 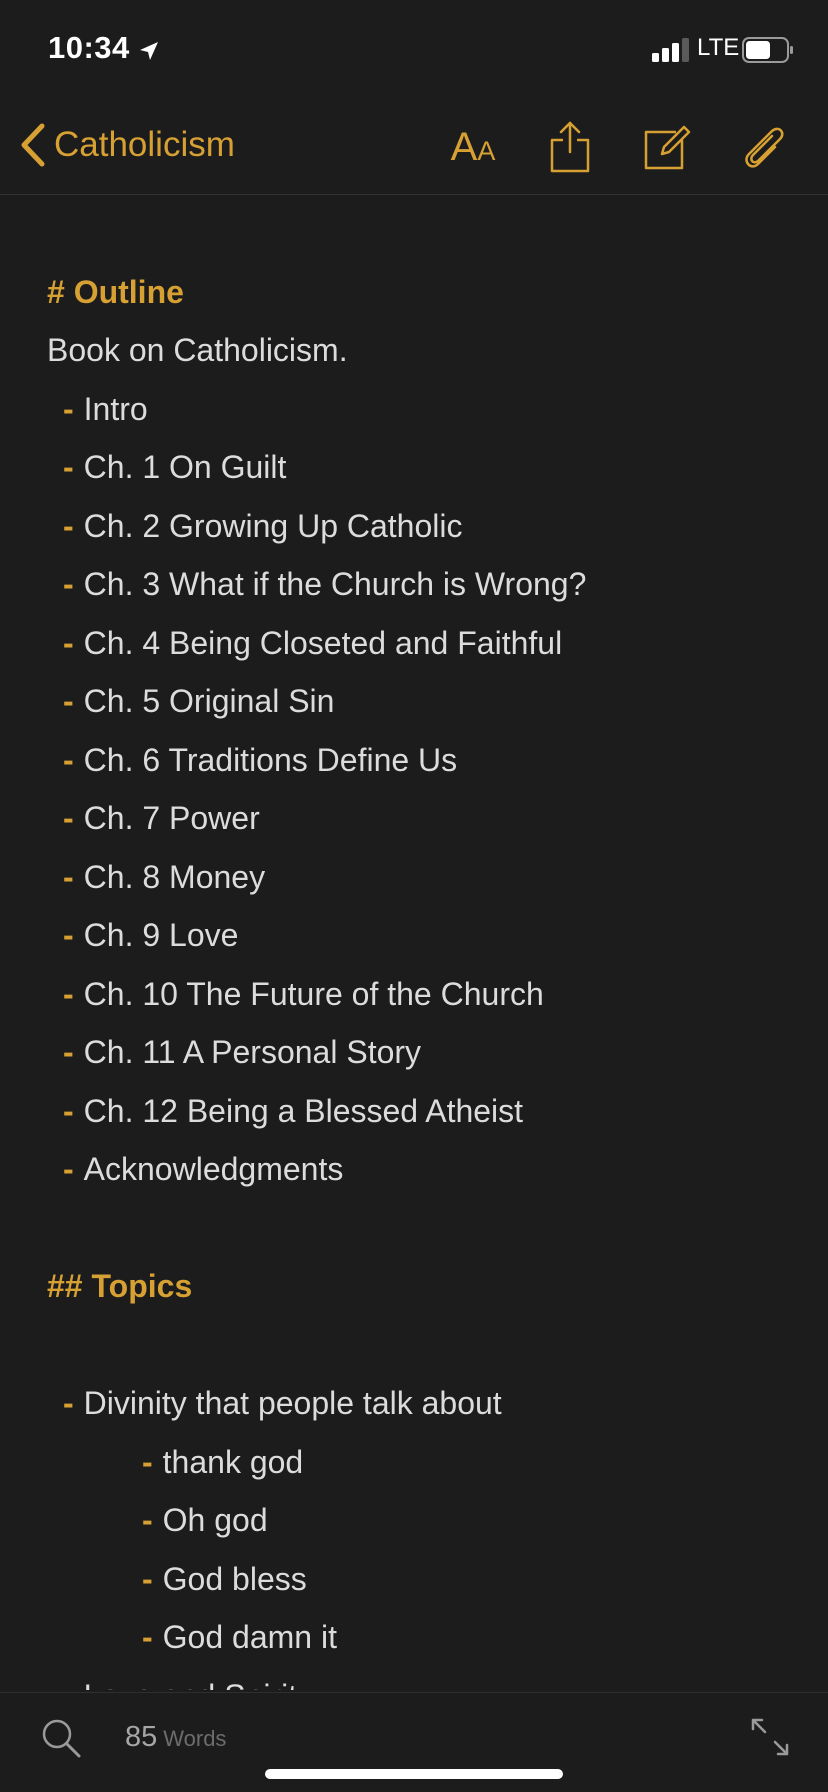 I want to click on share-button, so click(x=570, y=147).